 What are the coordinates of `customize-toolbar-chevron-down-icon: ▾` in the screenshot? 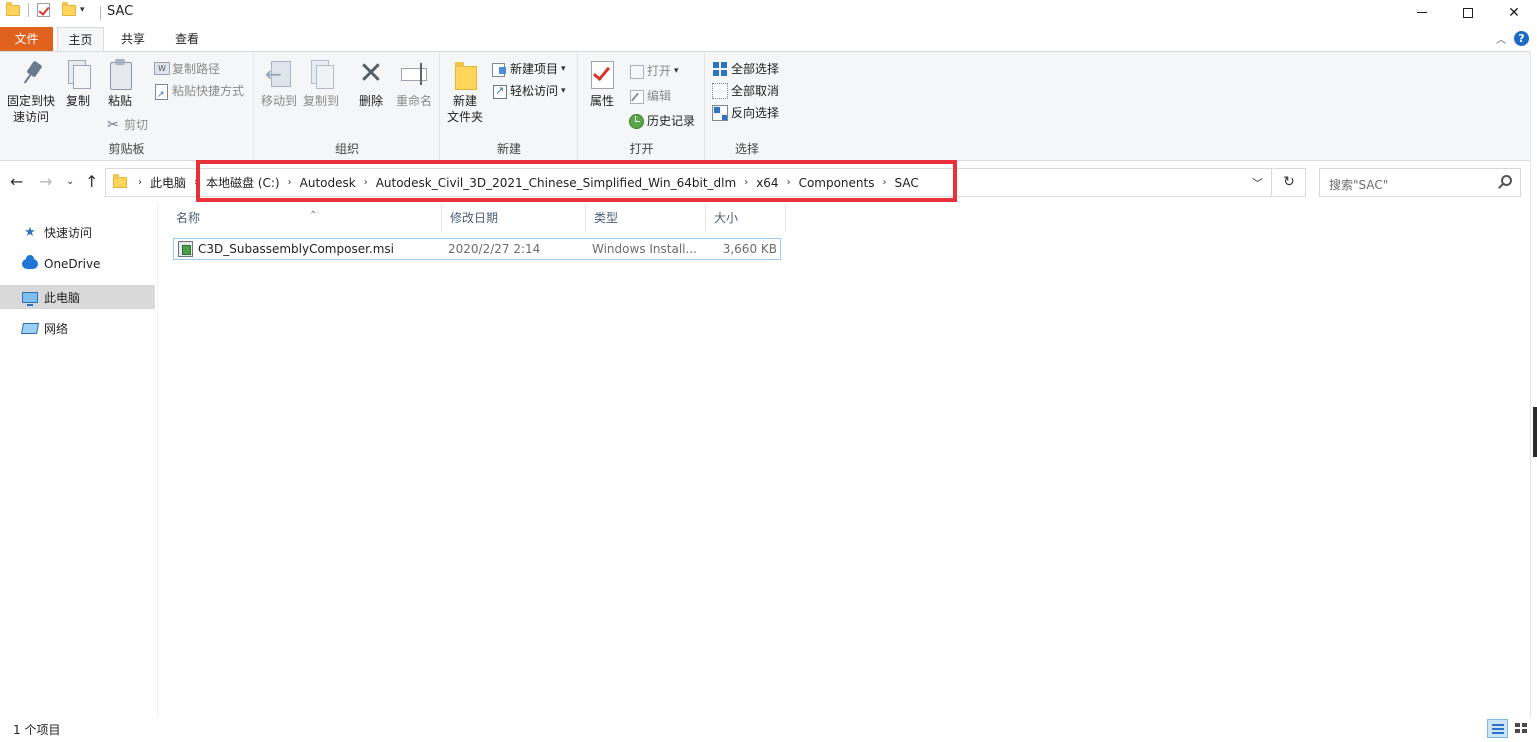 It's located at (82, 10).